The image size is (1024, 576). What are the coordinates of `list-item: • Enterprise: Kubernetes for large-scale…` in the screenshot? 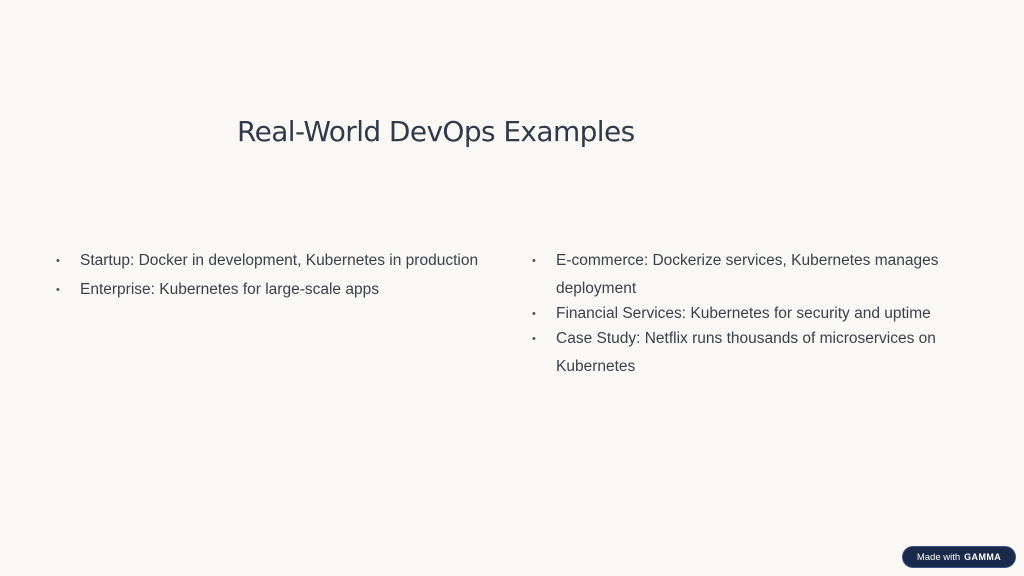 It's located at (276, 290).